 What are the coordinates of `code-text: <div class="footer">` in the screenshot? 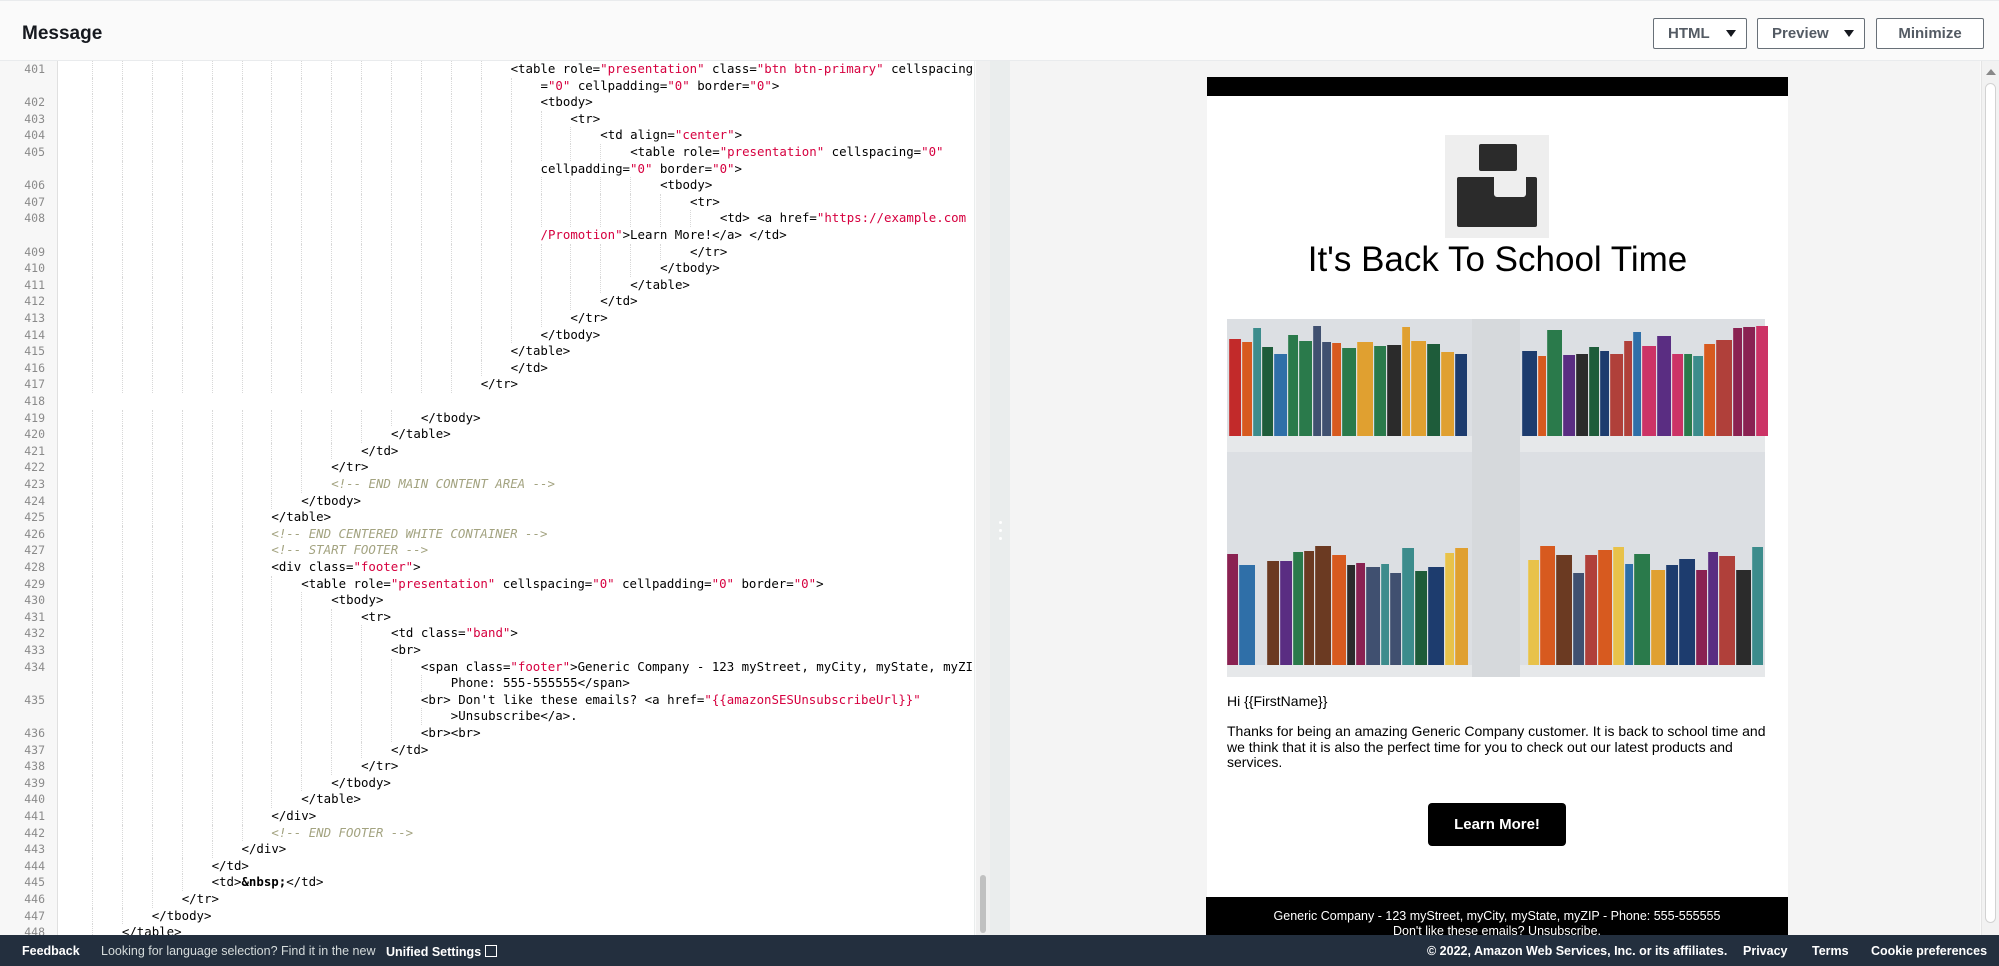 It's located at (346, 566).